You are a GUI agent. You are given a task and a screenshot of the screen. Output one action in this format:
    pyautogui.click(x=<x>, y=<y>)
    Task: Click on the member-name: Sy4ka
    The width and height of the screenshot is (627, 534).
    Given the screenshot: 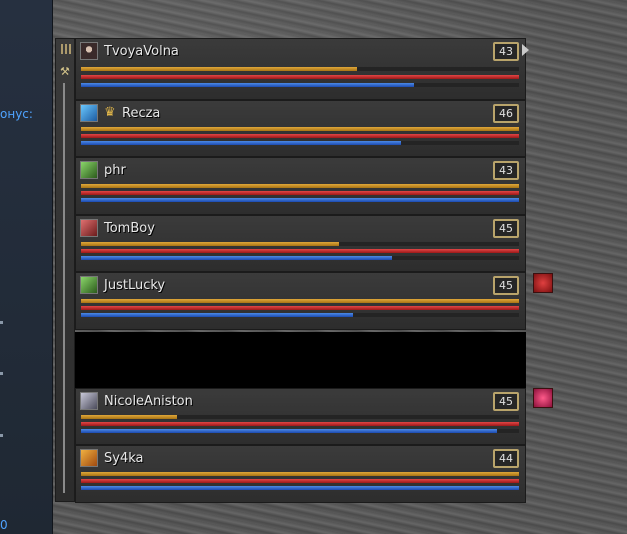 What is the action you would take?
    pyautogui.click(x=124, y=458)
    